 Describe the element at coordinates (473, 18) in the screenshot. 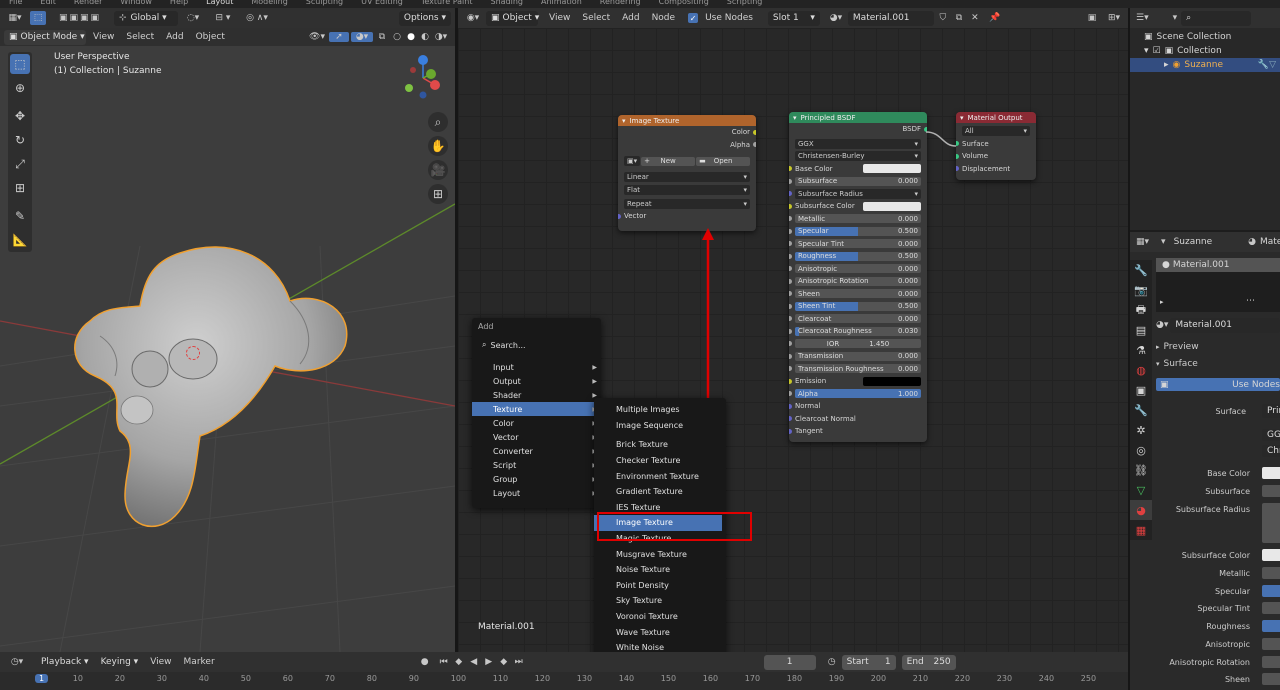

I see `node-editor-type-icon: ◉▾` at that location.